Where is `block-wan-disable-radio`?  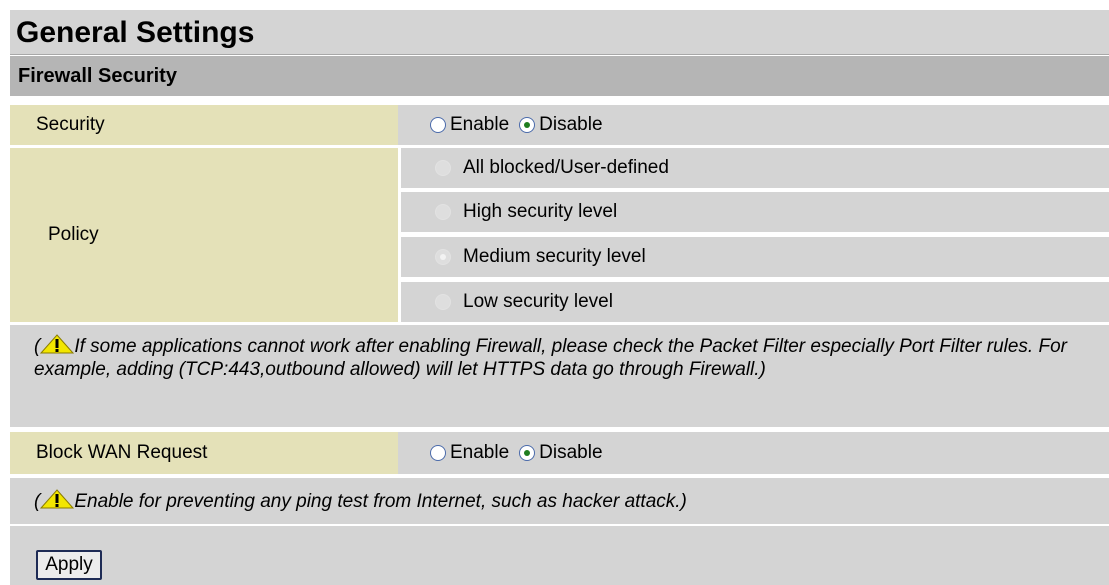 block-wan-disable-radio is located at coordinates (527, 453).